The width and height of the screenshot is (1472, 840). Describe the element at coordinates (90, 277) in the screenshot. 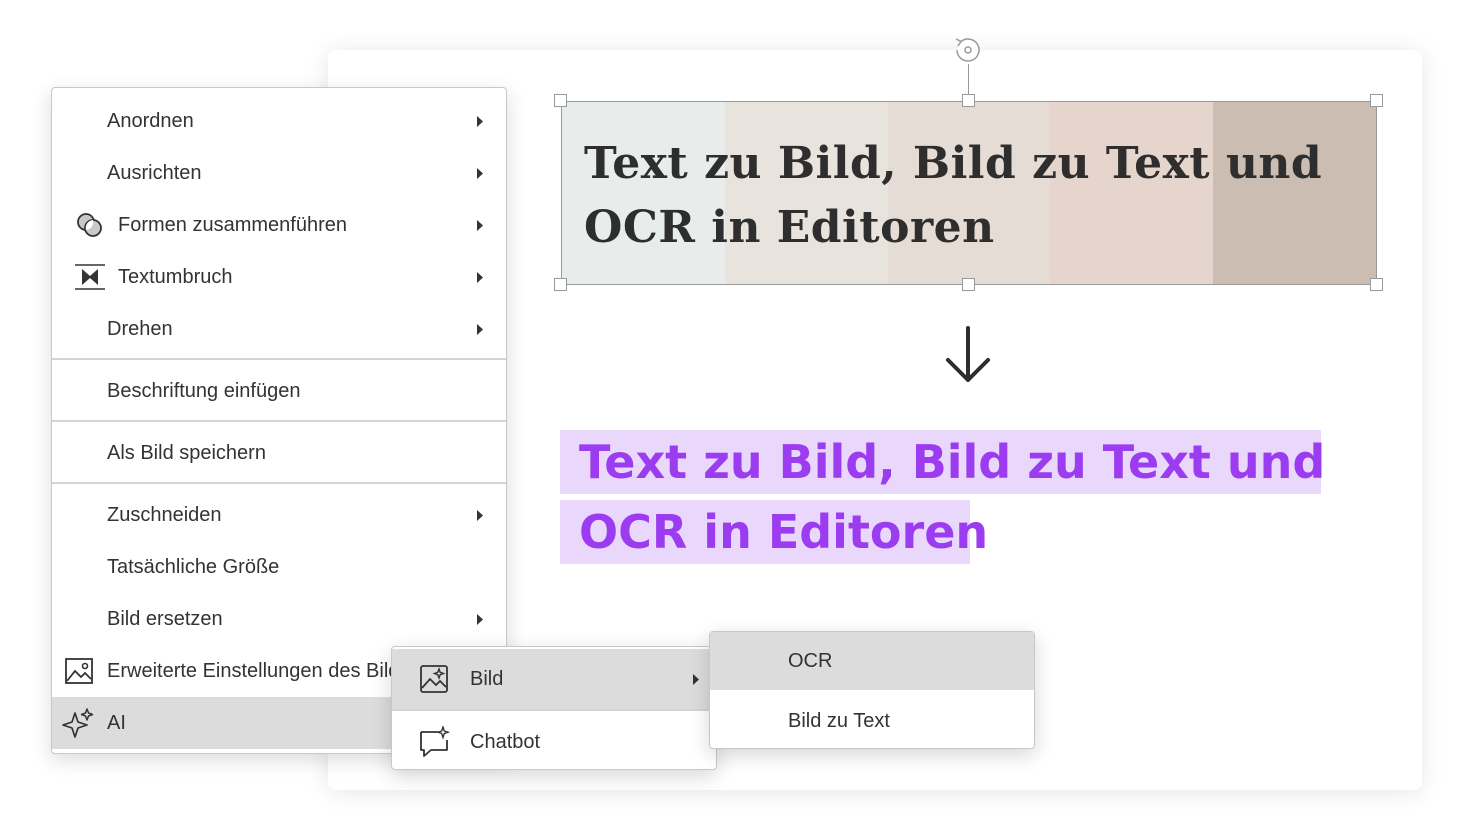

I see `text-wrap-icon` at that location.